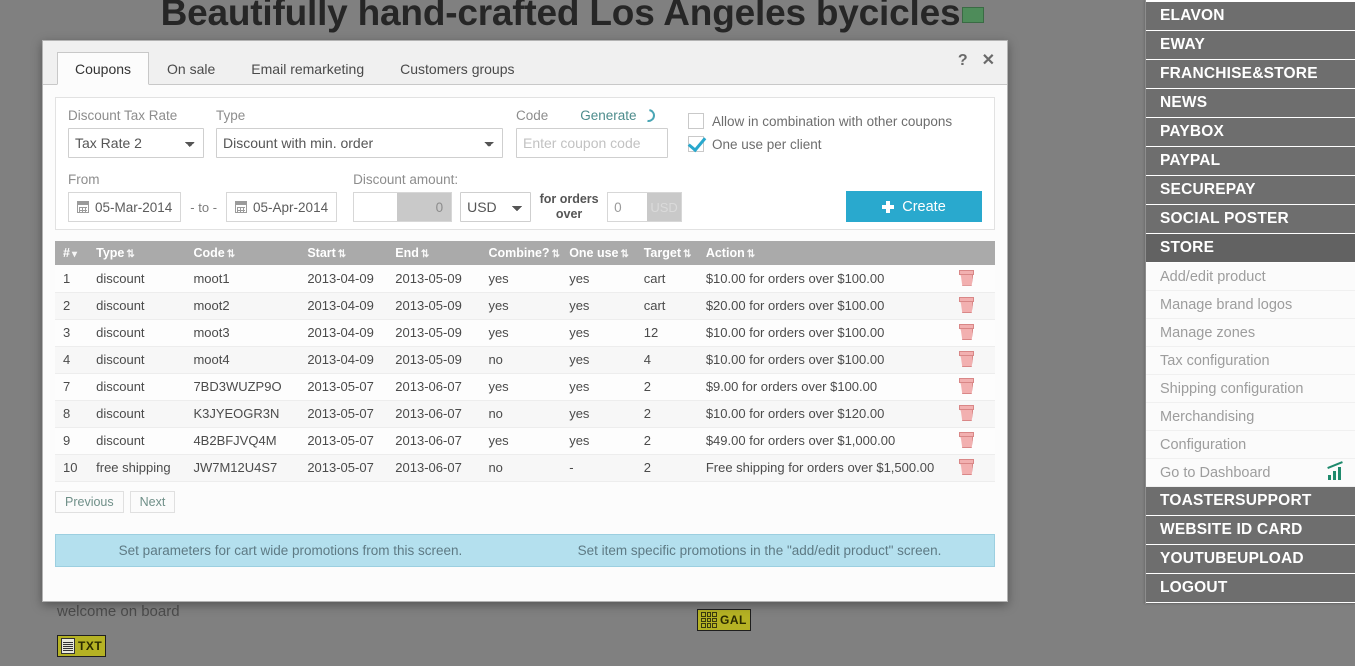  Describe the element at coordinates (1250, 417) in the screenshot. I see `sidebar-subitem-merchandising: Merchandising` at that location.